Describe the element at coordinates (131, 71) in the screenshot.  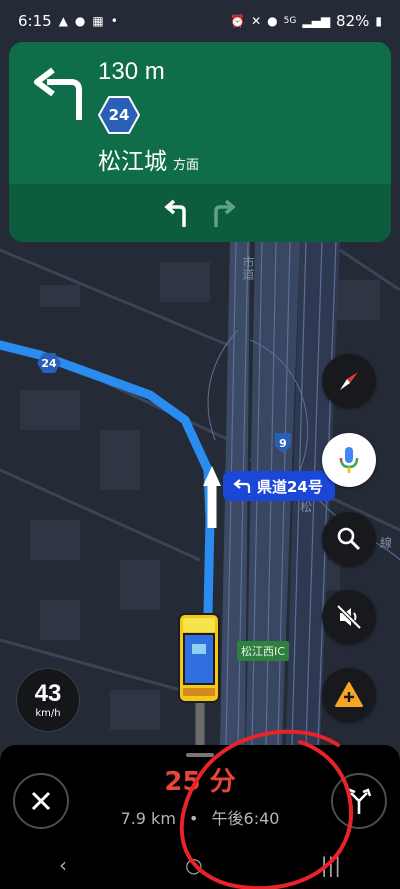
I see `maneuver-distance: 130 m` at that location.